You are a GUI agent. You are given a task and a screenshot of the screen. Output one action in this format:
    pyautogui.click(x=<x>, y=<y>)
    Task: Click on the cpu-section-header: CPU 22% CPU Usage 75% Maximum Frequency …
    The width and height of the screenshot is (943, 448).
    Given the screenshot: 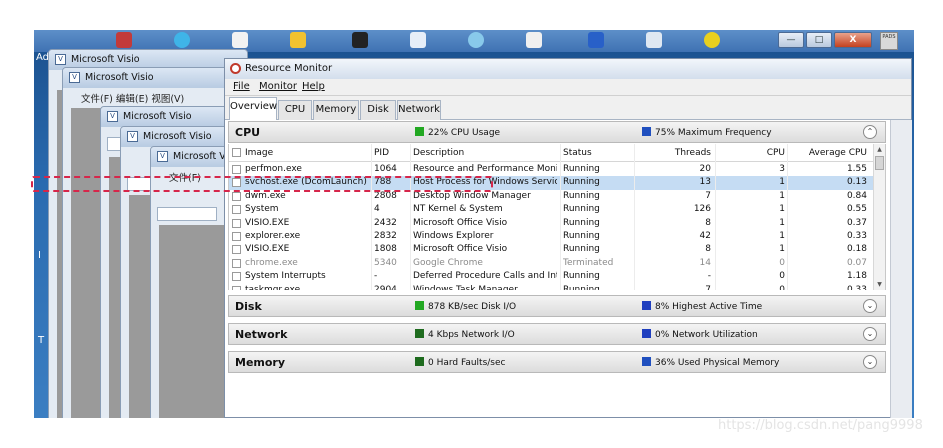 What is the action you would take?
    pyautogui.click(x=557, y=132)
    